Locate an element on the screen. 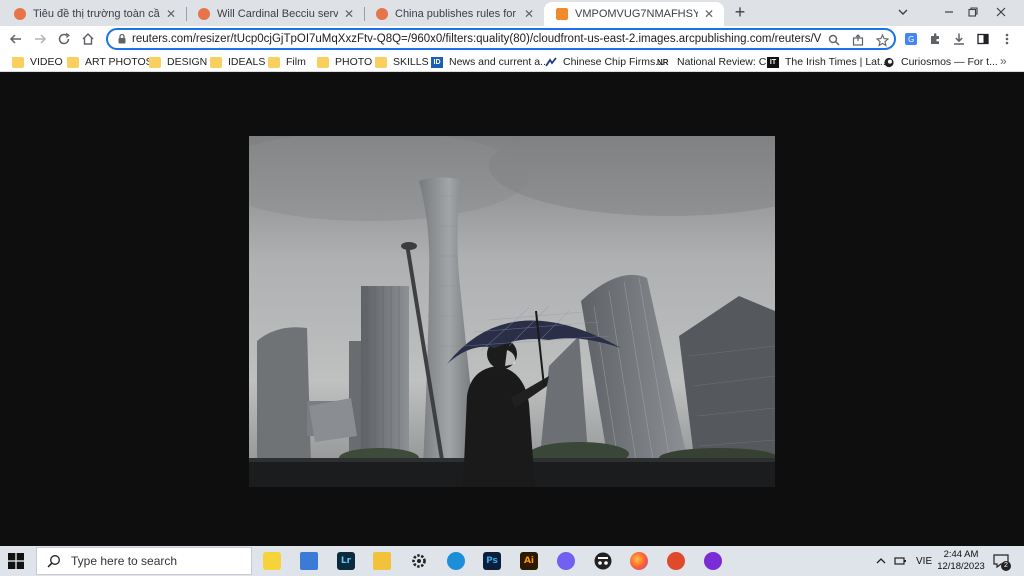 This screenshot has height=576, width=1024. side-panel-icon is located at coordinates (983, 39).